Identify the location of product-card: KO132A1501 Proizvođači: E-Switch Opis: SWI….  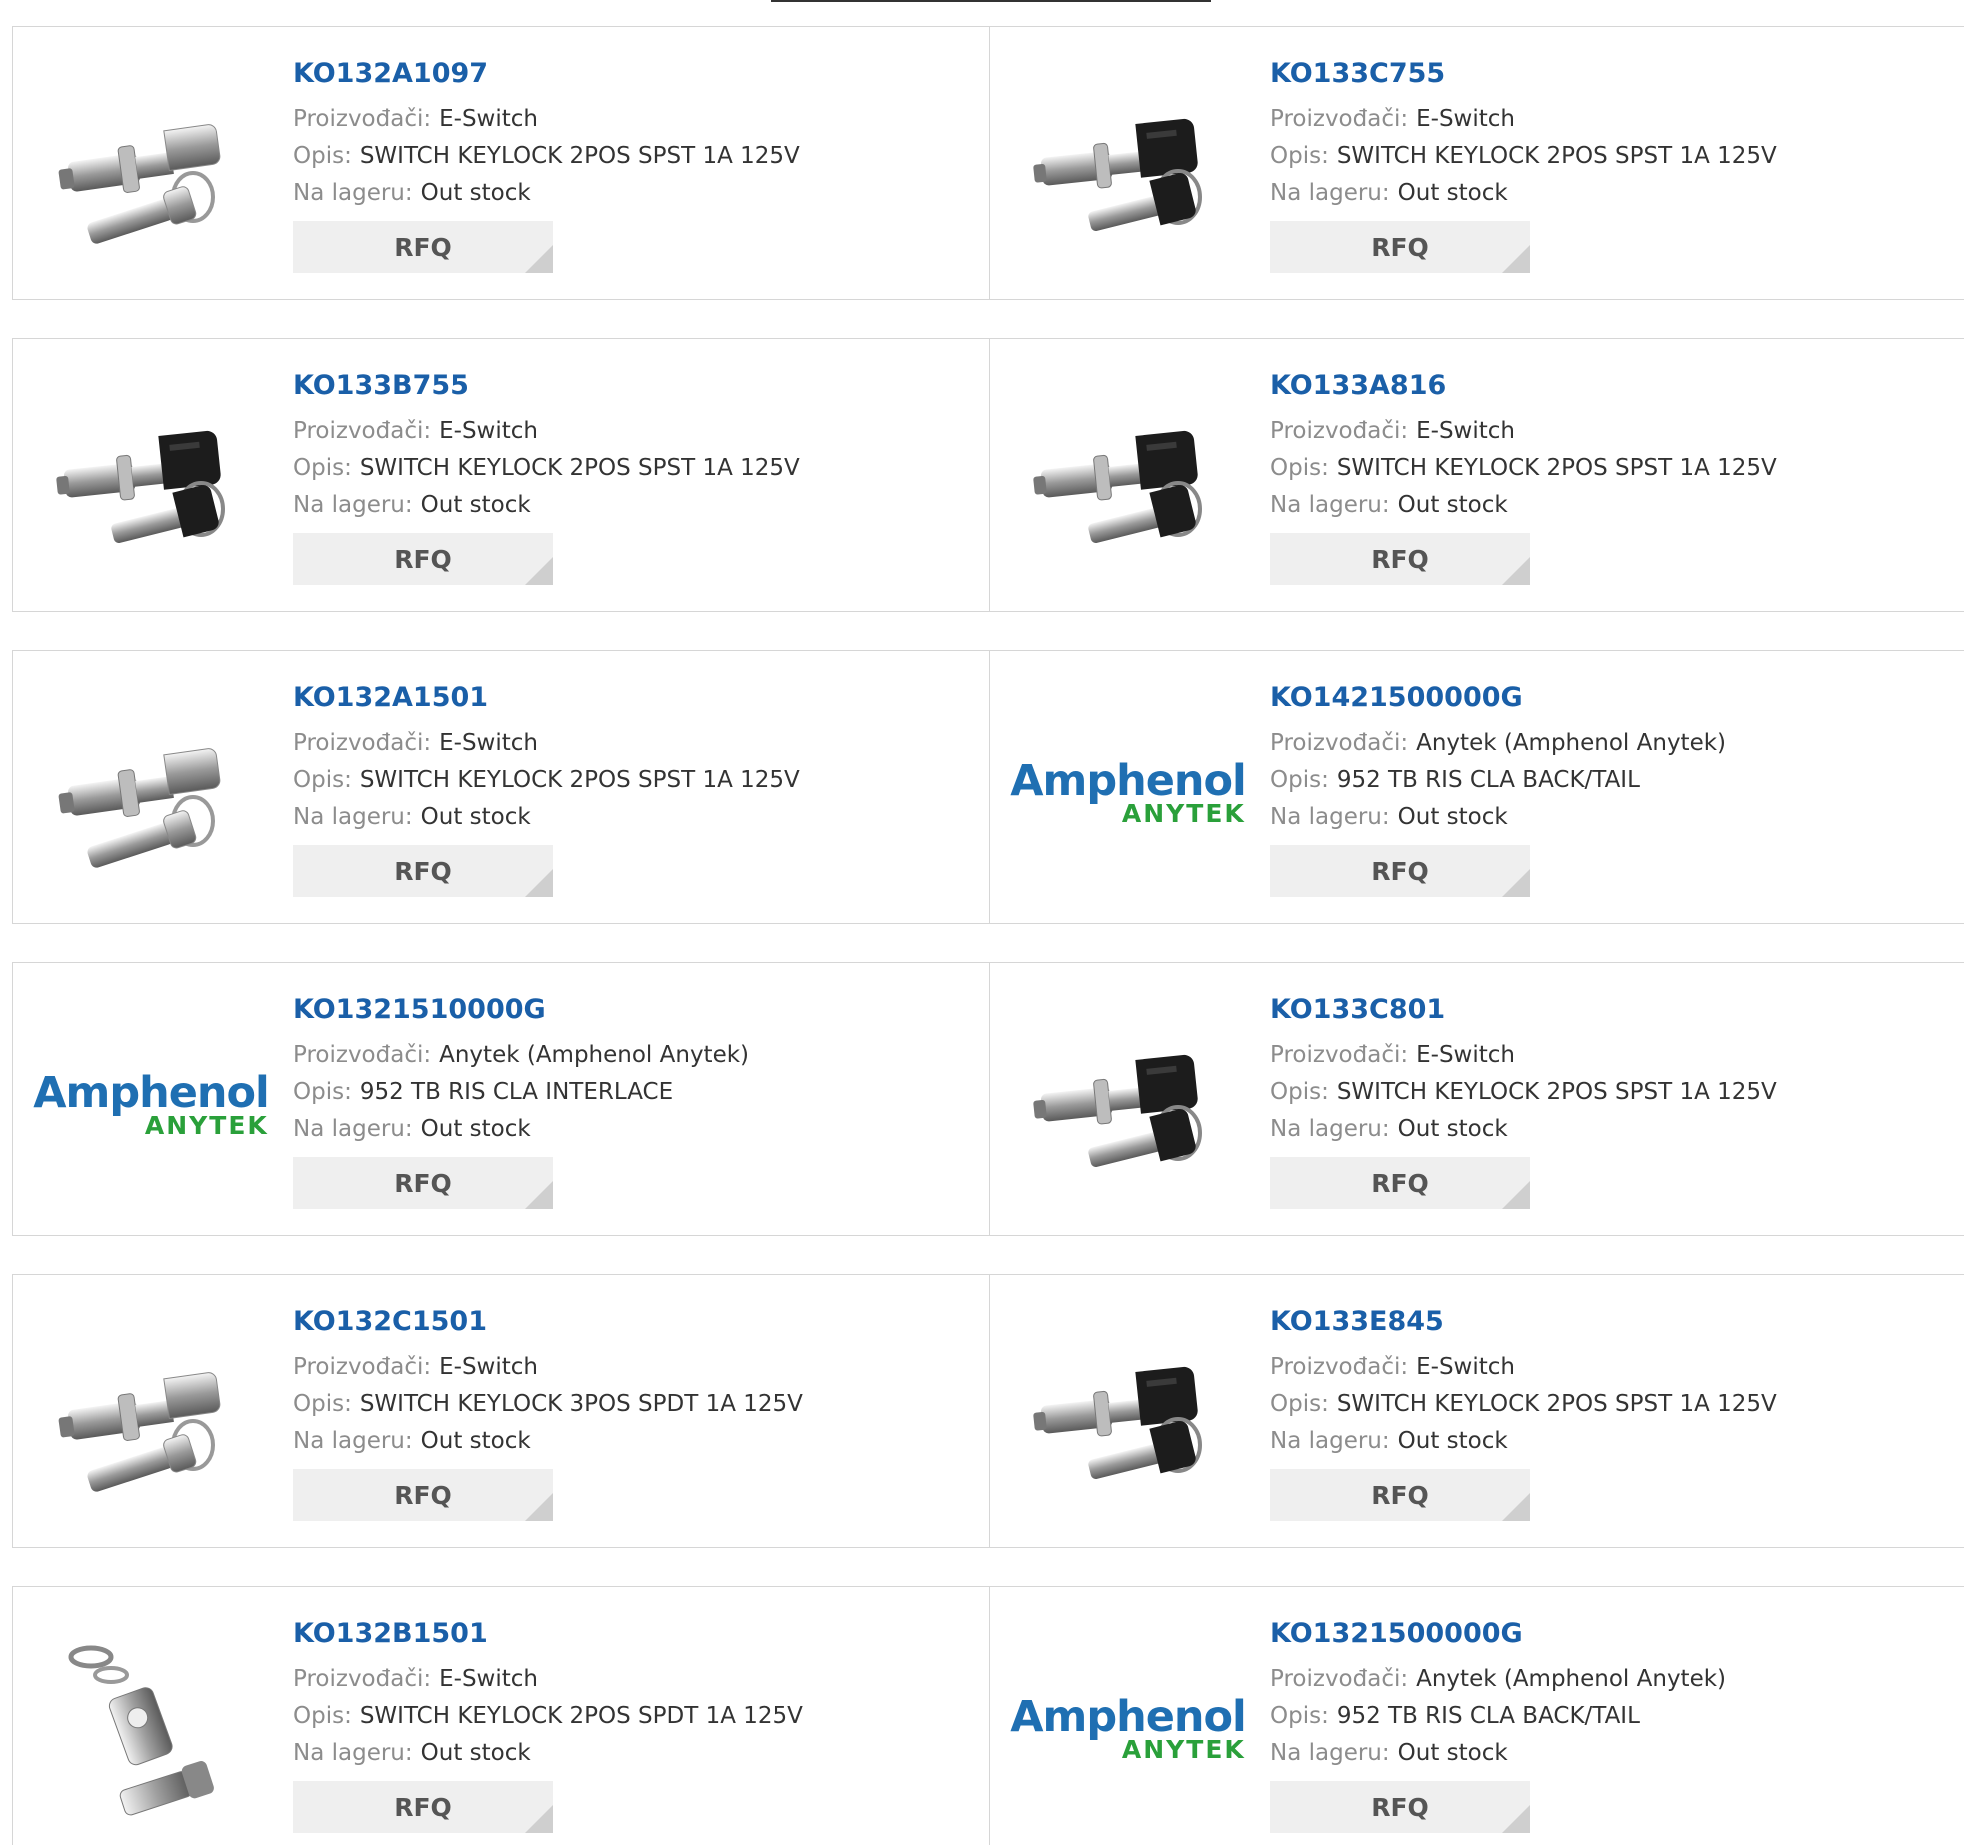
(501, 787).